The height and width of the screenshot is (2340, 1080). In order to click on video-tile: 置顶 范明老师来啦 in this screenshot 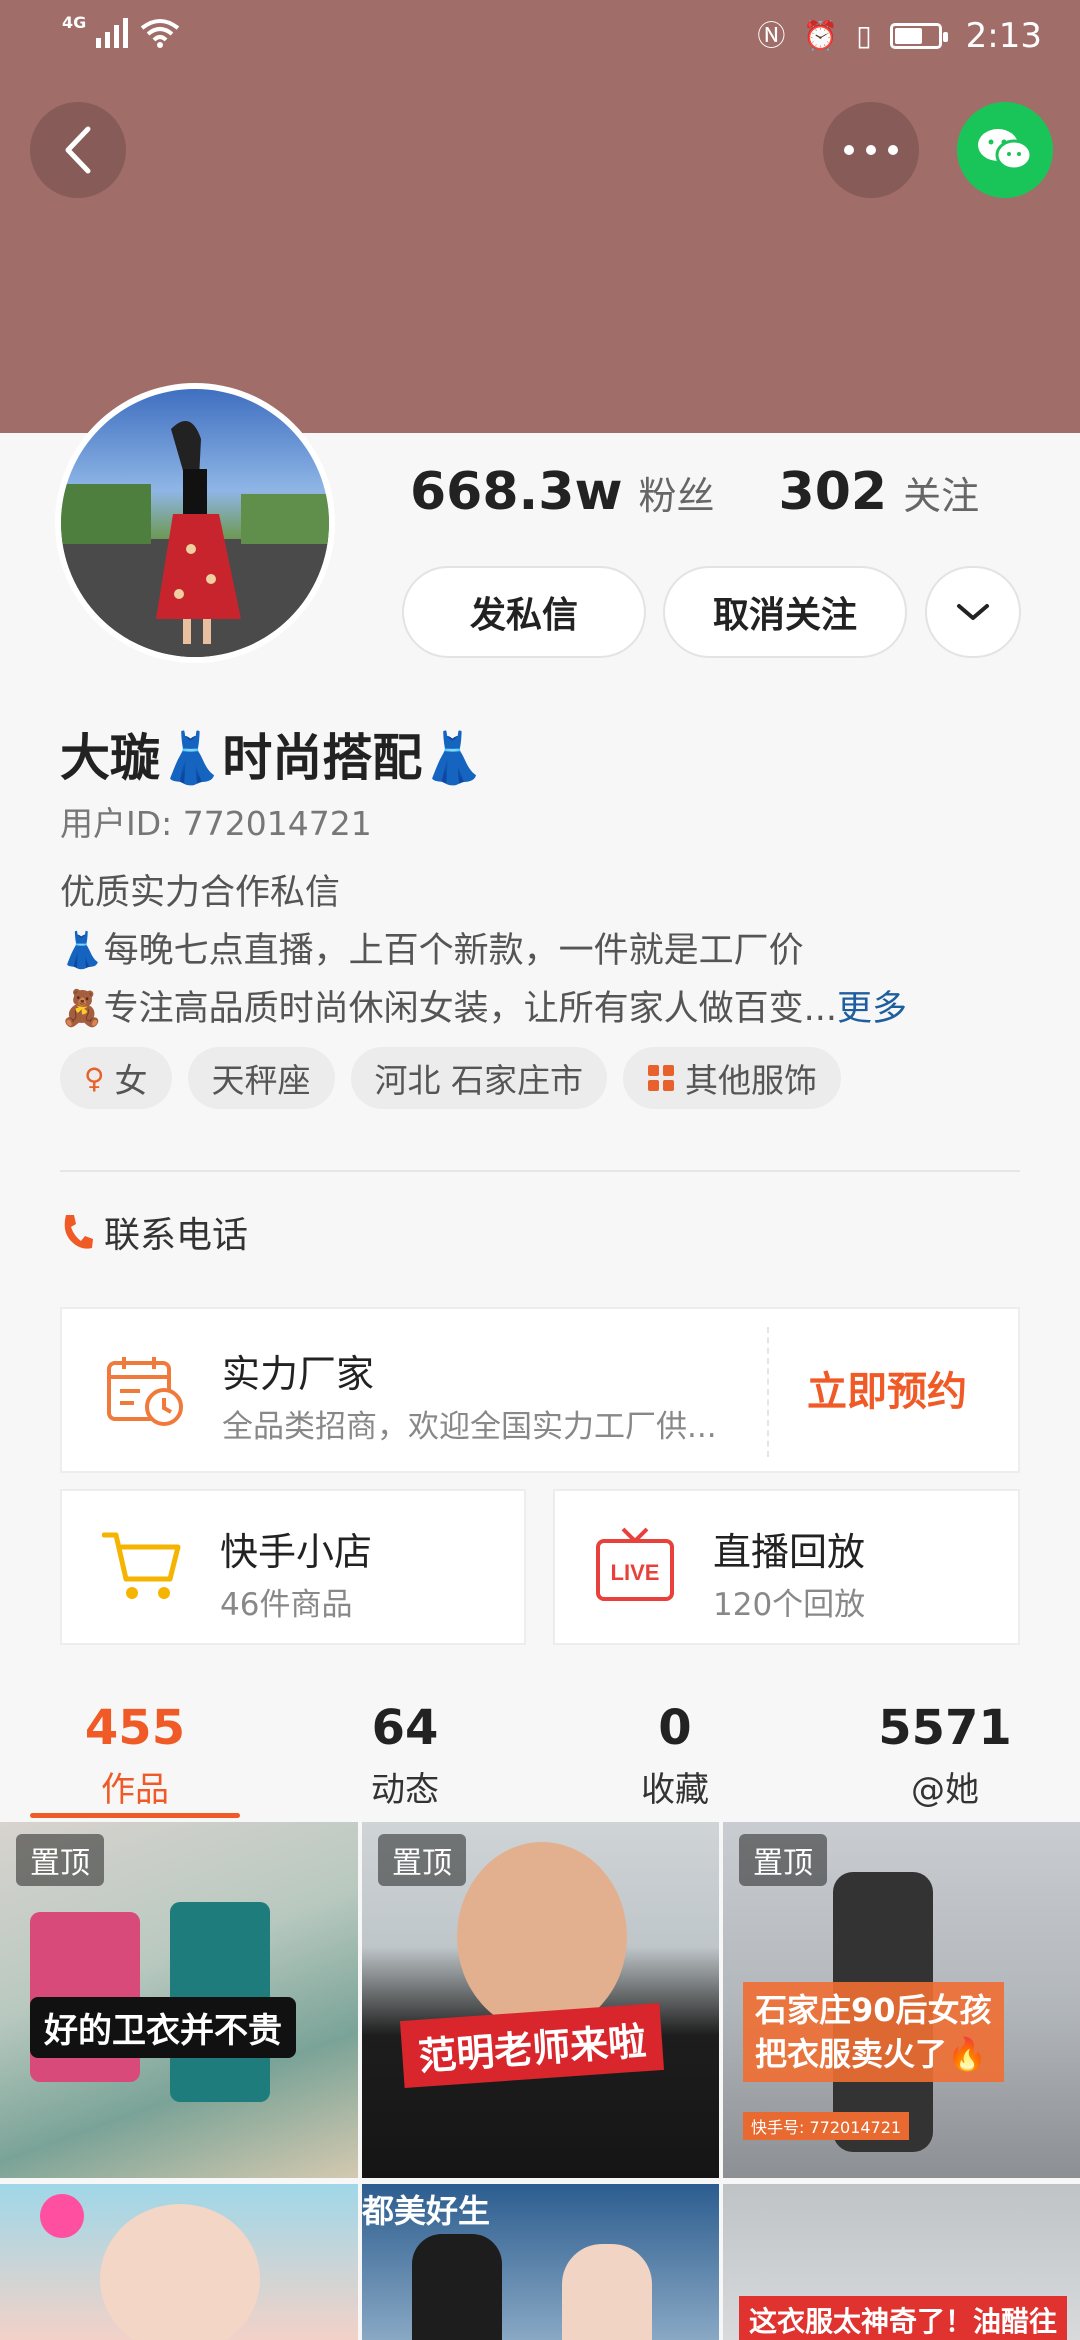, I will do `click(540, 2000)`.